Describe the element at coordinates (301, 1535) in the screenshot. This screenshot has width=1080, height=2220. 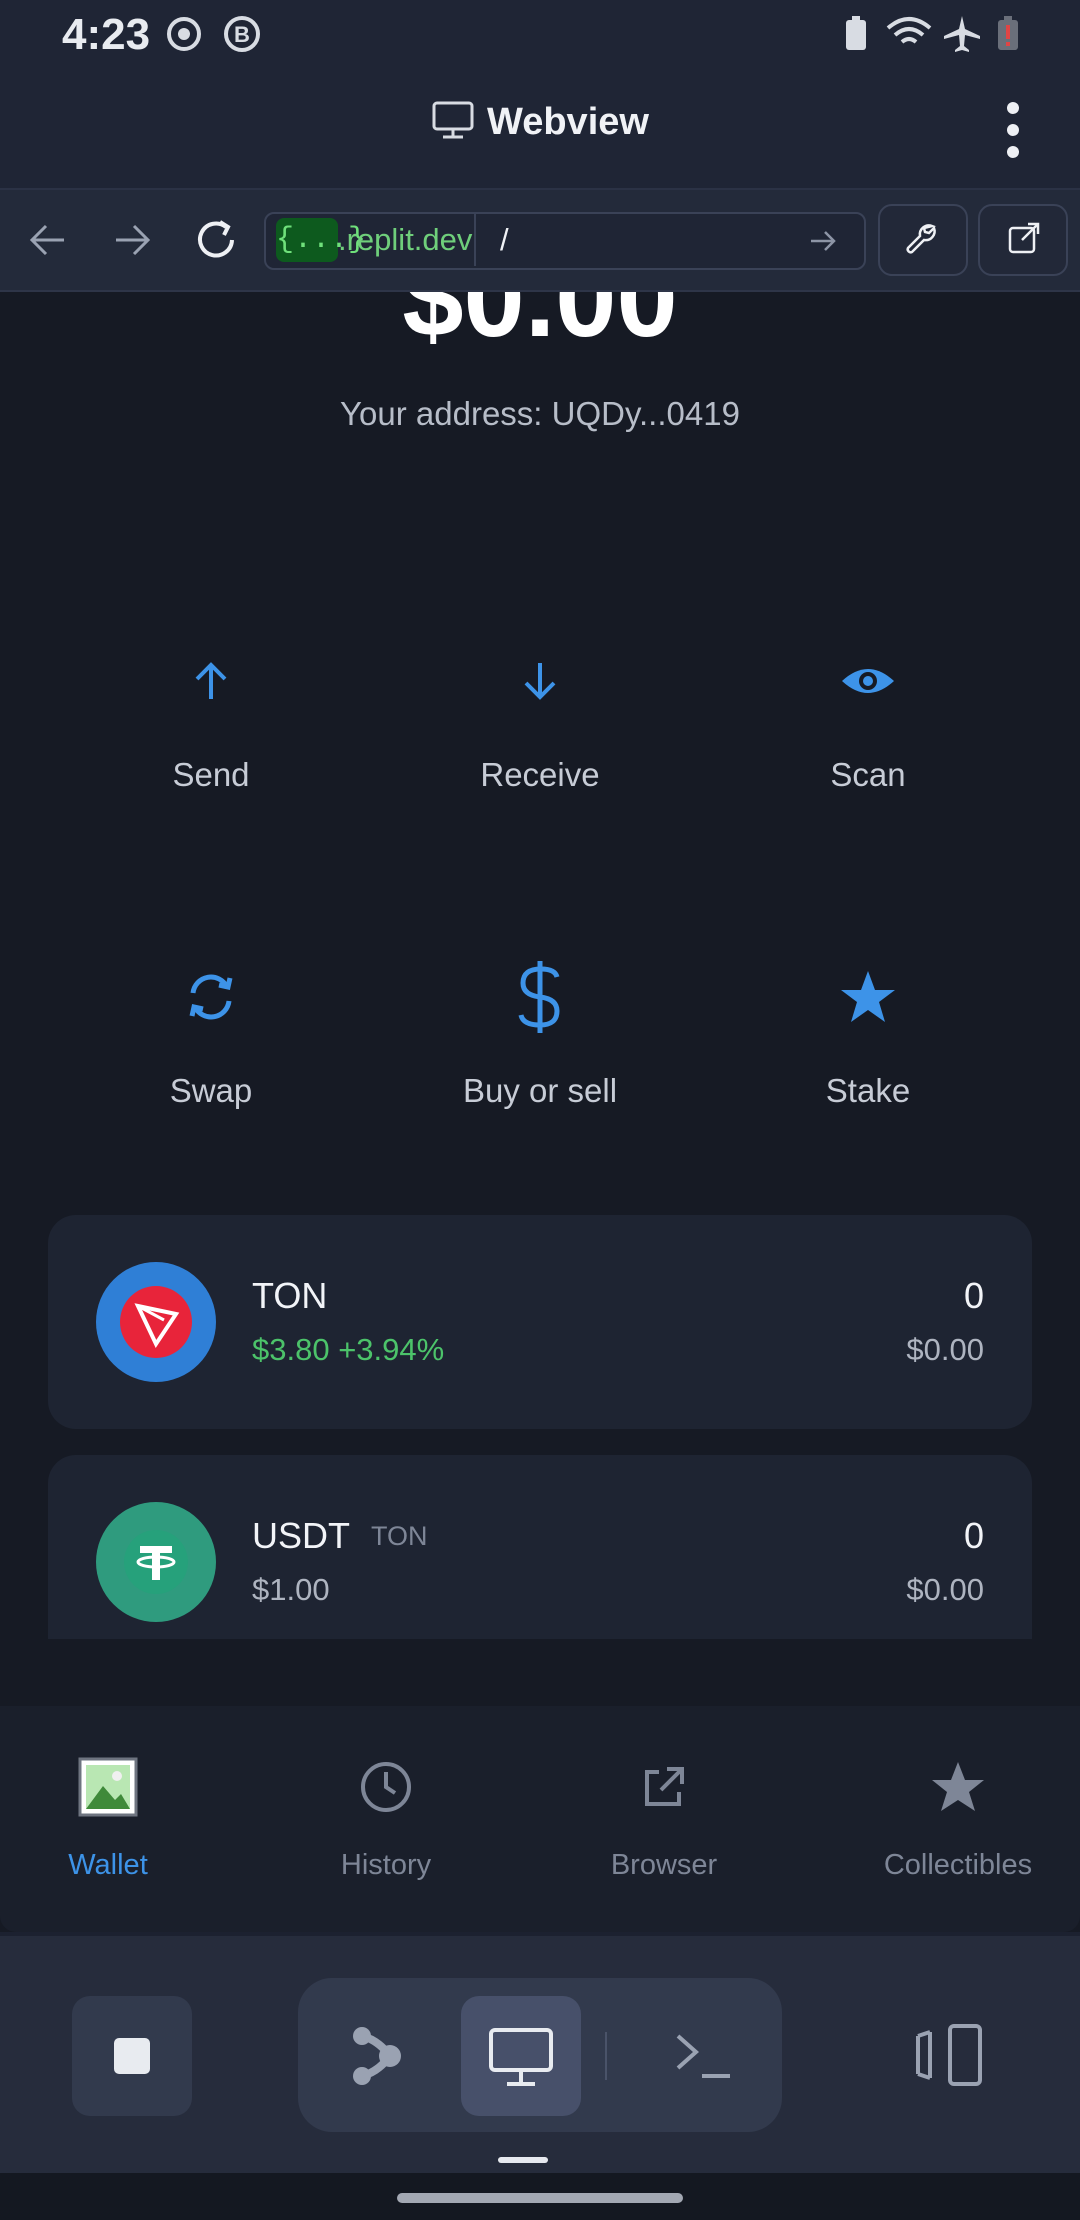
I see `token-name: USDT` at that location.